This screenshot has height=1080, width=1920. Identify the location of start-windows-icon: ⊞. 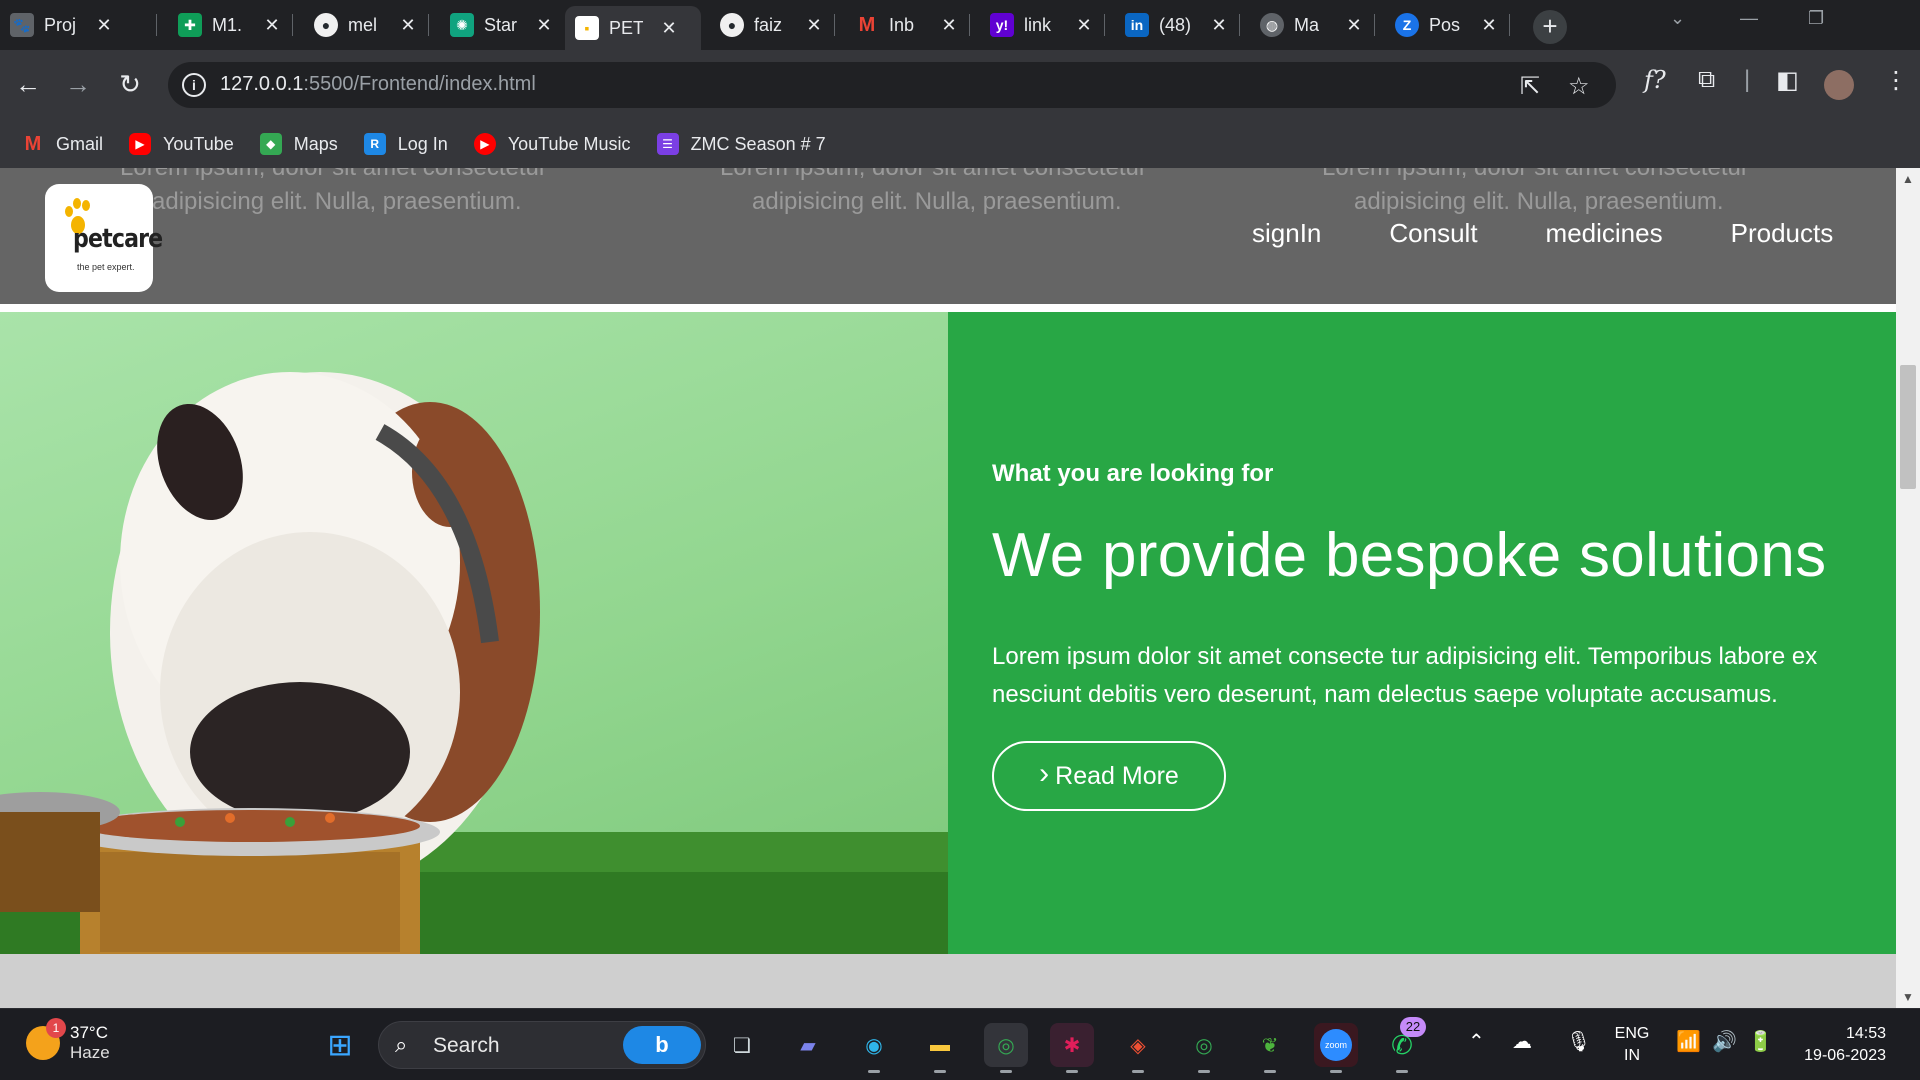
(340, 1045).